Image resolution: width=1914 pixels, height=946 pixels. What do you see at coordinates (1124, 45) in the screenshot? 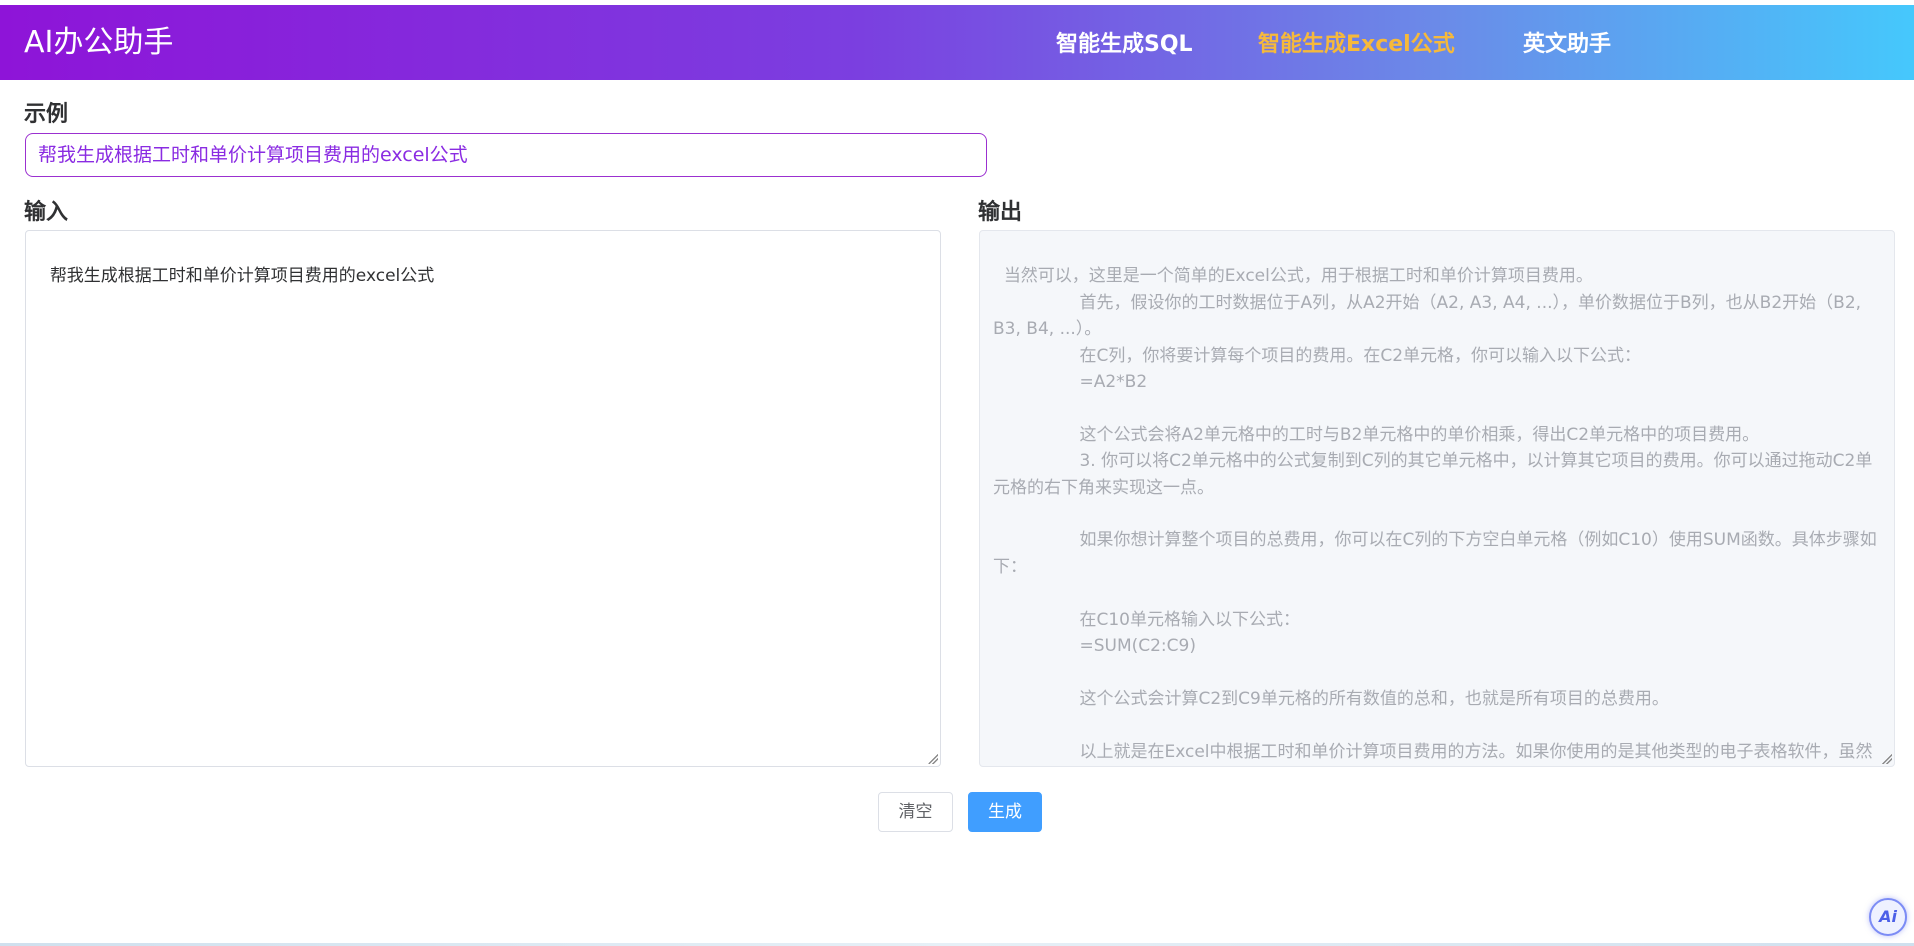
I see `nav-generate-sql: 智能生成SQL` at bounding box center [1124, 45].